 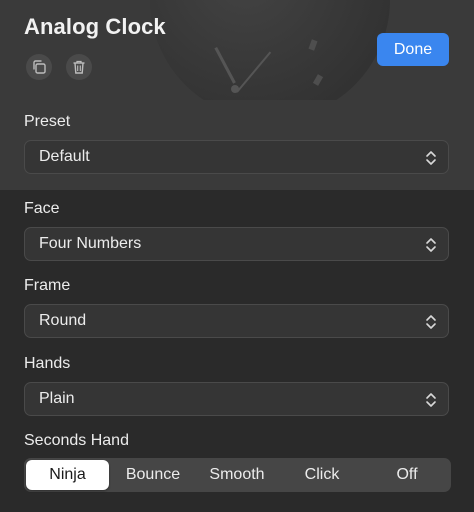 I want to click on seconds-hand-segmented-control: Ninja Bounce Smooth Click Off, so click(x=237, y=475).